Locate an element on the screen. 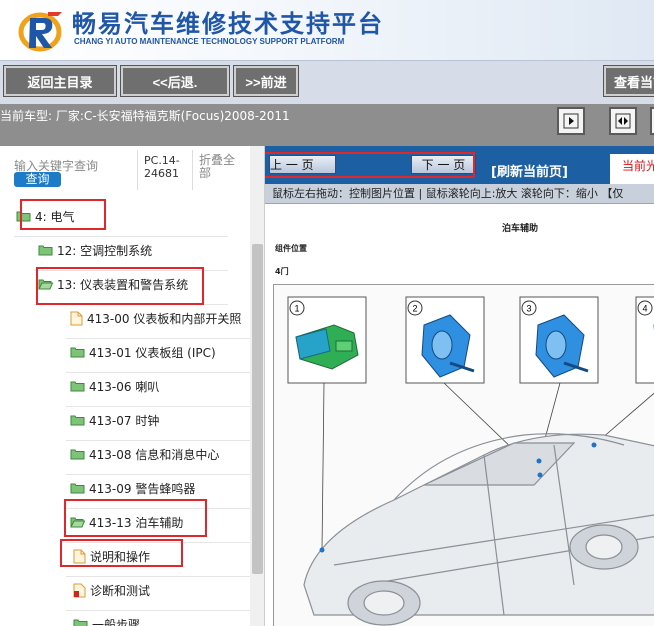 Image resolution: width=654 pixels, height=626 pixels. tree-item-climate-control: 12: 空调控制系统 is located at coordinates (95, 250).